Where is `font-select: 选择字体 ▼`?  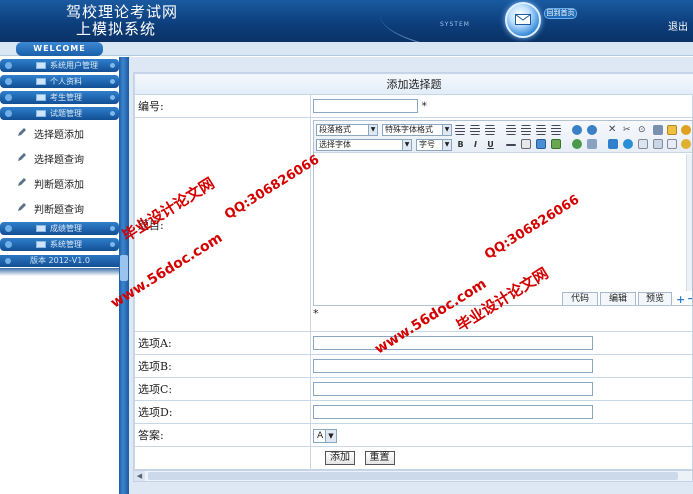 font-select: 选择字体 ▼ is located at coordinates (364, 145).